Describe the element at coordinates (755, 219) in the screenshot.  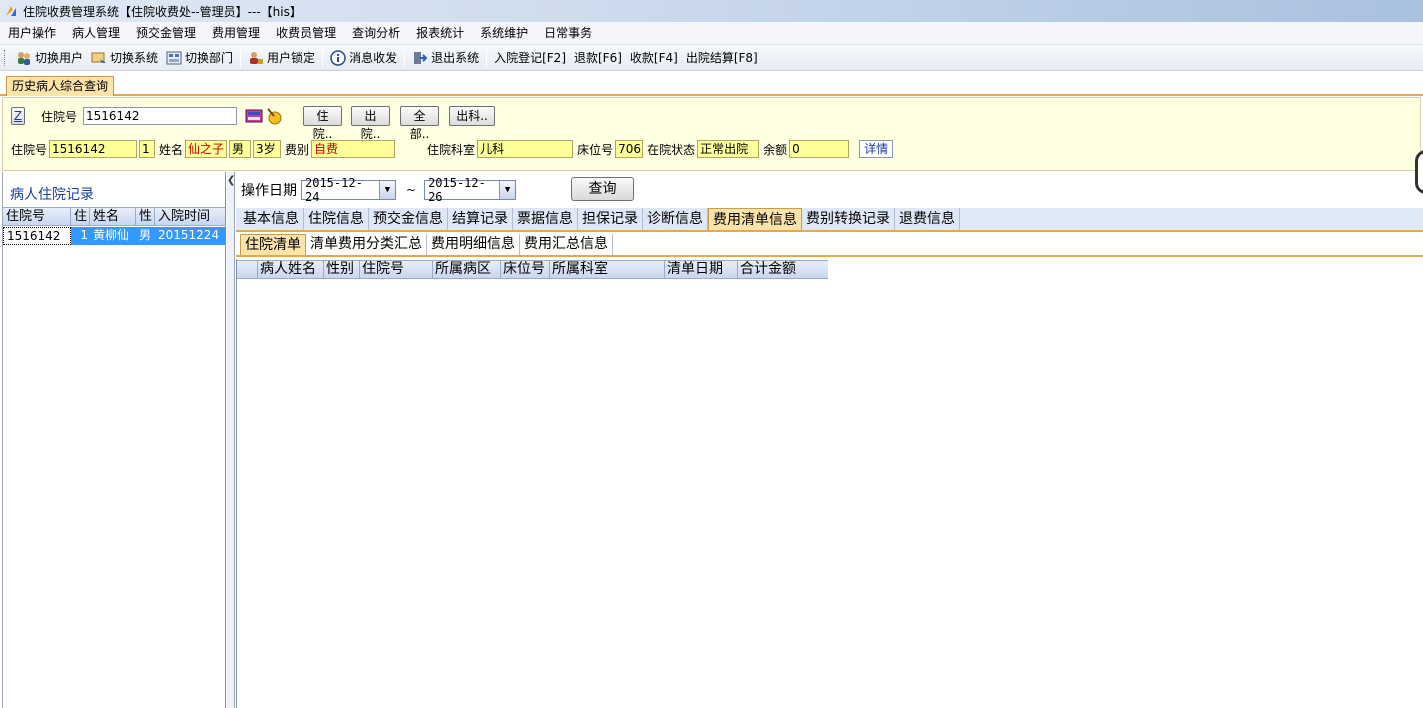
I see `tab-fee-list-info: 费用清单信息` at that location.